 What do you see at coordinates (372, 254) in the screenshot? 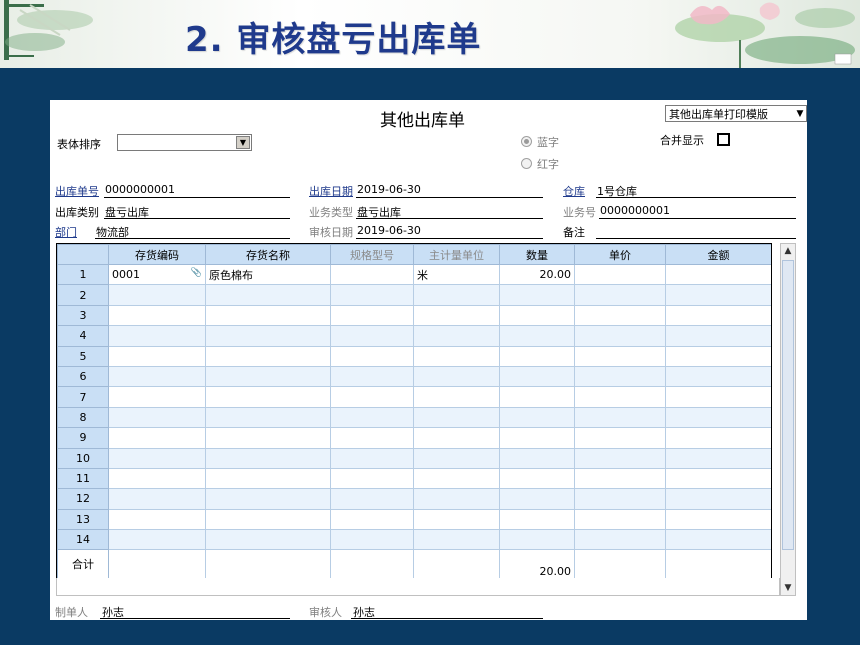
I see `column-header-spec: 规格型号` at bounding box center [372, 254].